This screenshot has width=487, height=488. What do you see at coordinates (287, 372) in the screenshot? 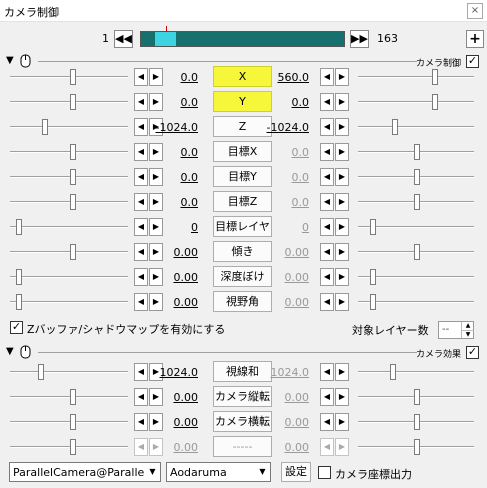
I see `end-value: 1024.0` at bounding box center [287, 372].